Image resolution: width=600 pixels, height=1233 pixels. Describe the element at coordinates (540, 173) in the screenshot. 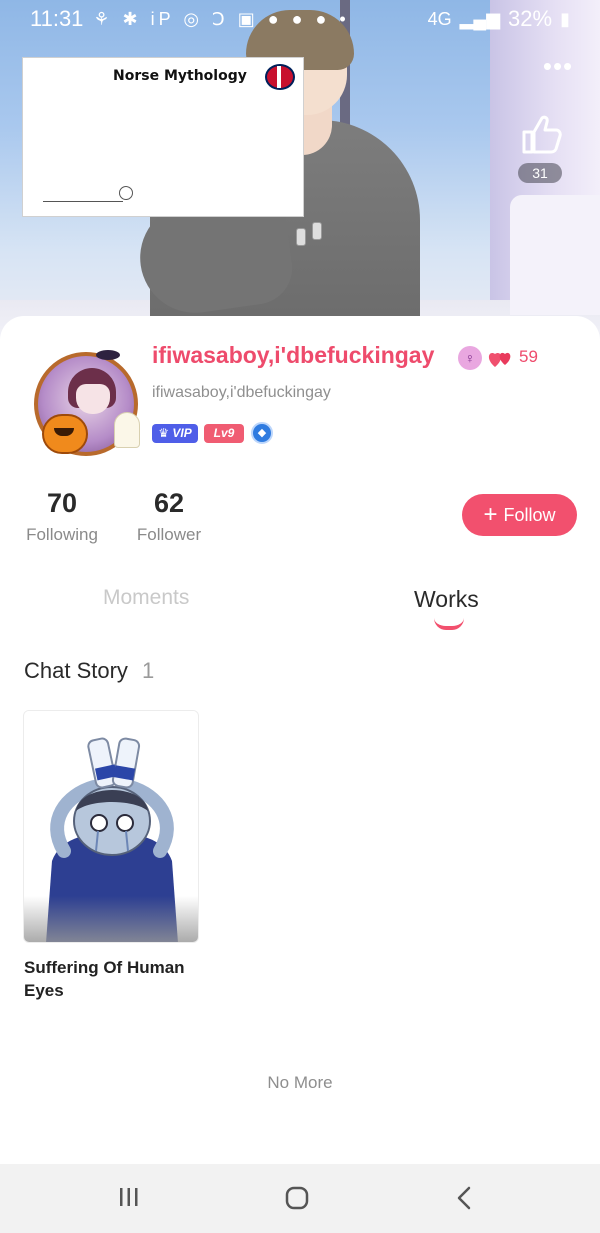

I see `like-count: 31` at that location.